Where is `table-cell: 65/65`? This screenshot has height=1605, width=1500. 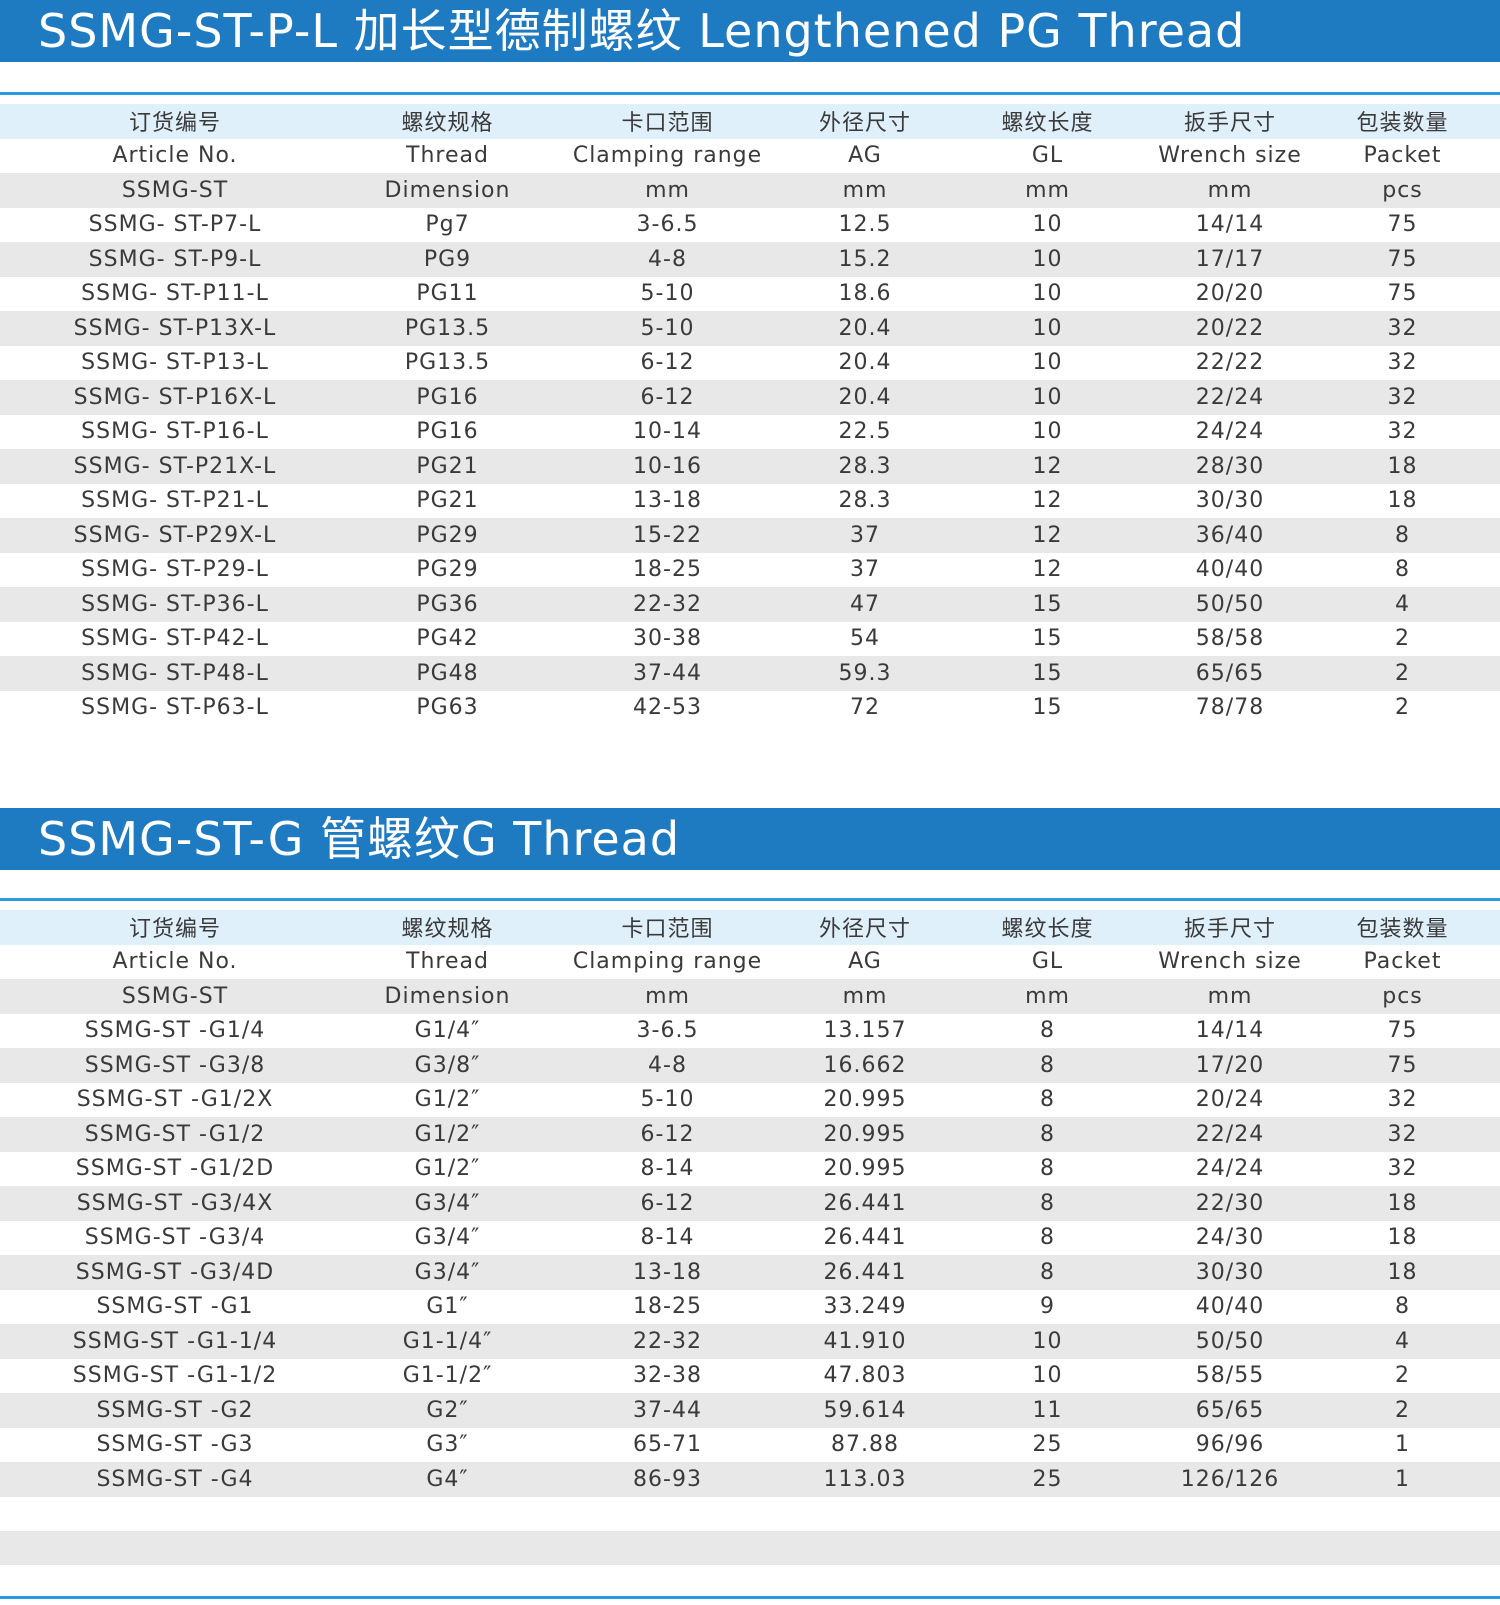 table-cell: 65/65 is located at coordinates (1230, 1410).